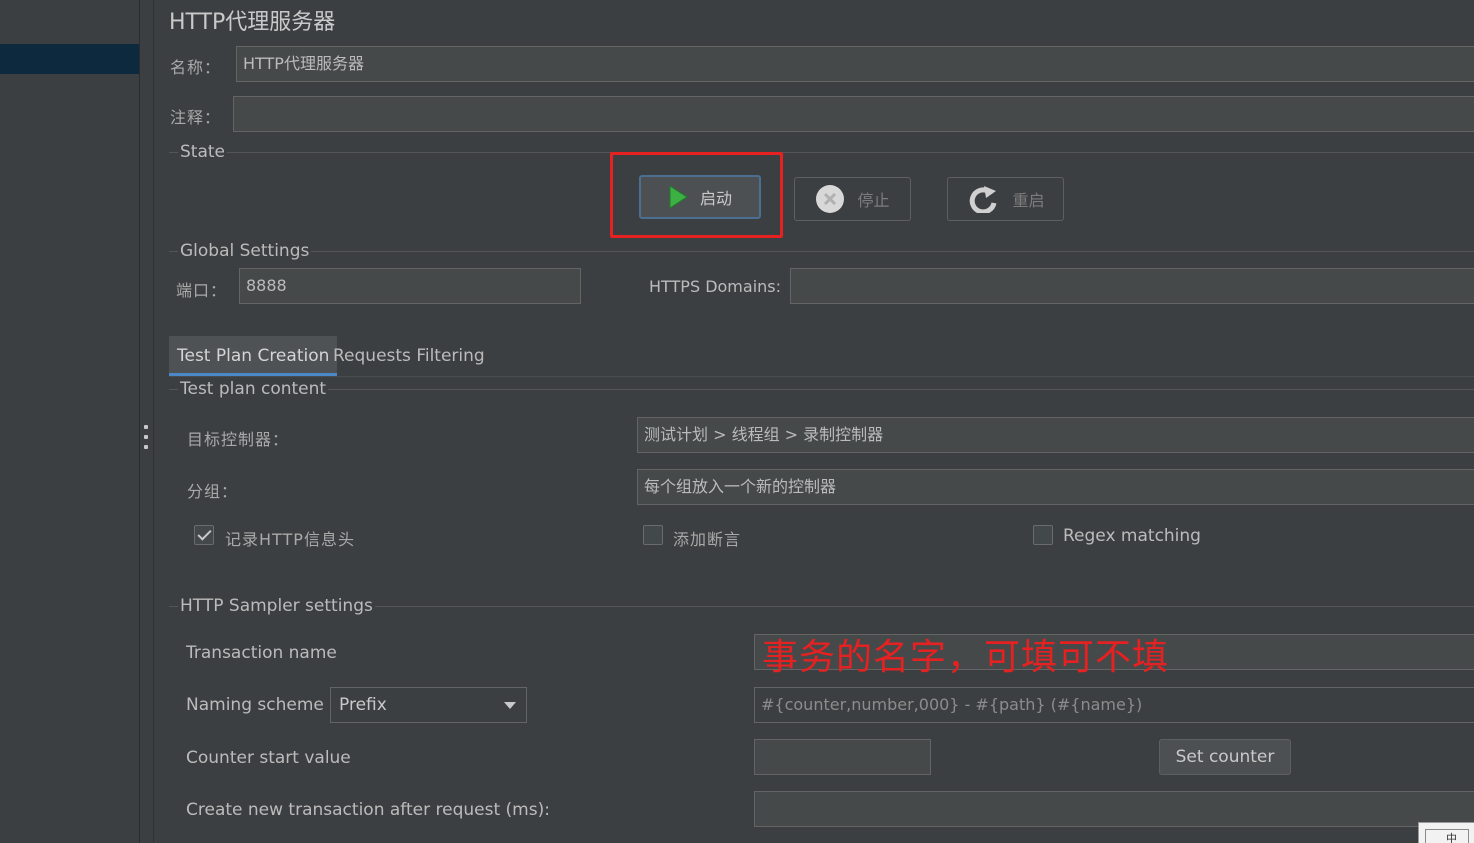  Describe the element at coordinates (1043, 535) in the screenshot. I see `regex-matching-checkbox` at that location.